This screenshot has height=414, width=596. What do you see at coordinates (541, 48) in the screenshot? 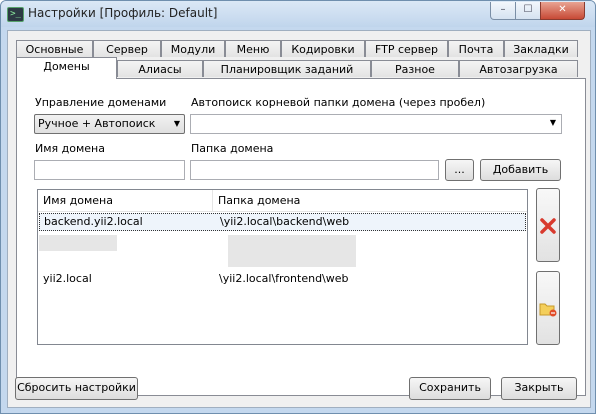
I see `tab-bookmarks: Закладки` at bounding box center [541, 48].